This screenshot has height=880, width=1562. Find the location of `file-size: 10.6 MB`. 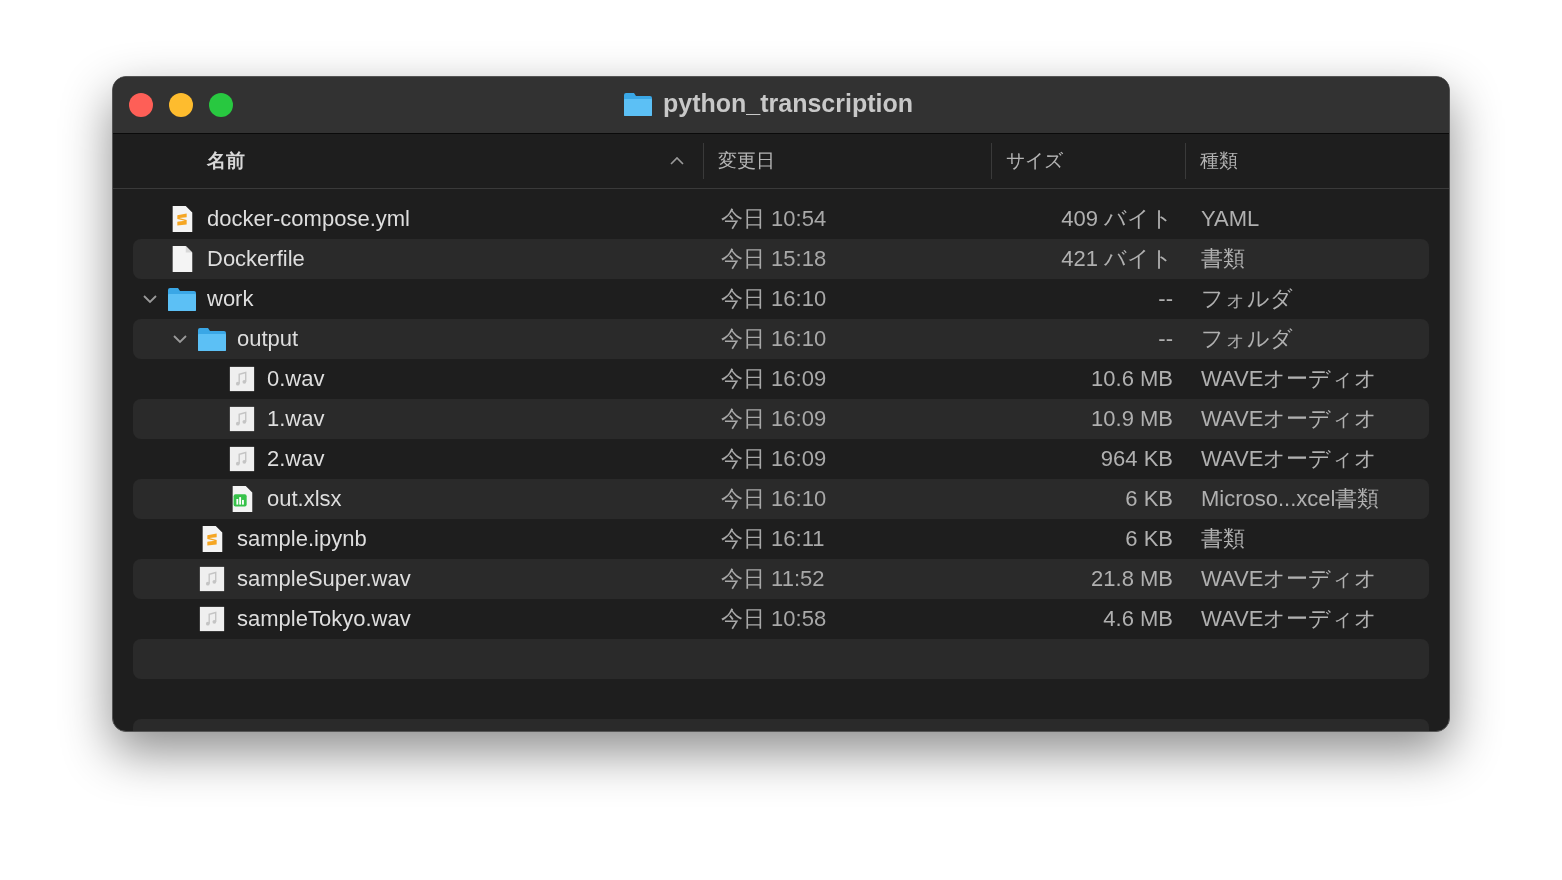

file-size: 10.6 MB is located at coordinates (1132, 379).